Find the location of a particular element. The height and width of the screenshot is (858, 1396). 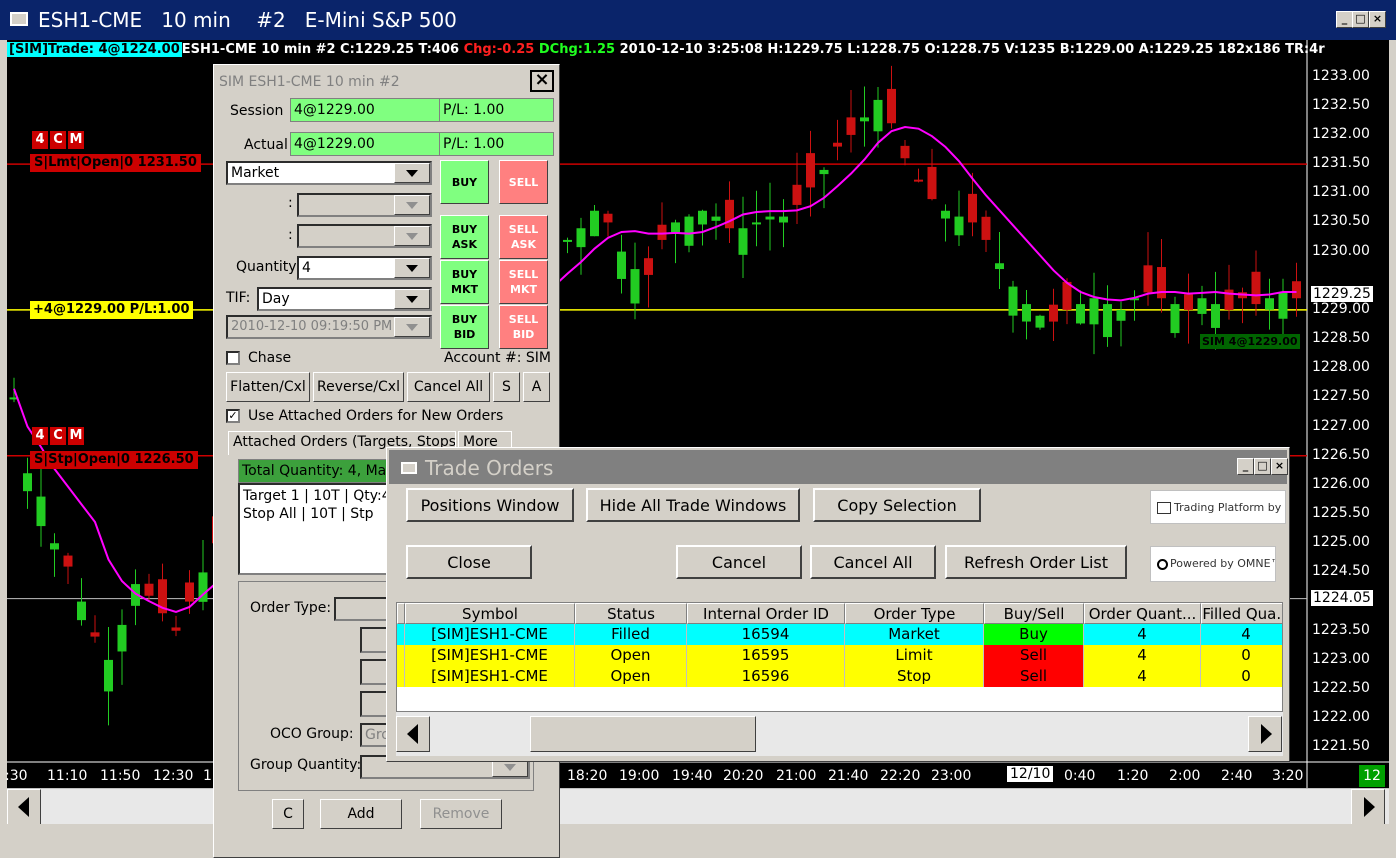

reverse-cancel-button: Reverse/Cxl is located at coordinates (358, 387).